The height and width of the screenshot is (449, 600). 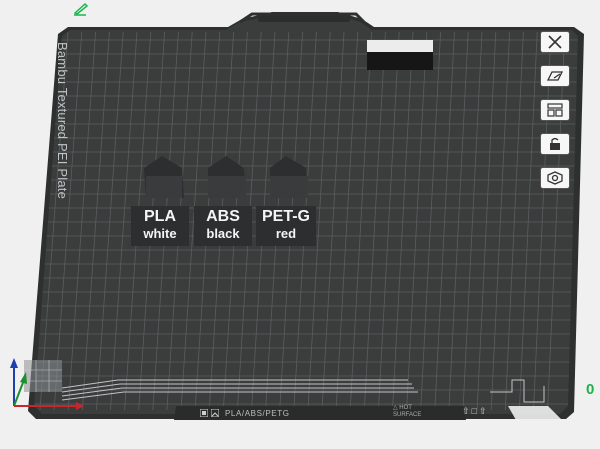 I want to click on plate-settings-button, so click(x=555, y=76).